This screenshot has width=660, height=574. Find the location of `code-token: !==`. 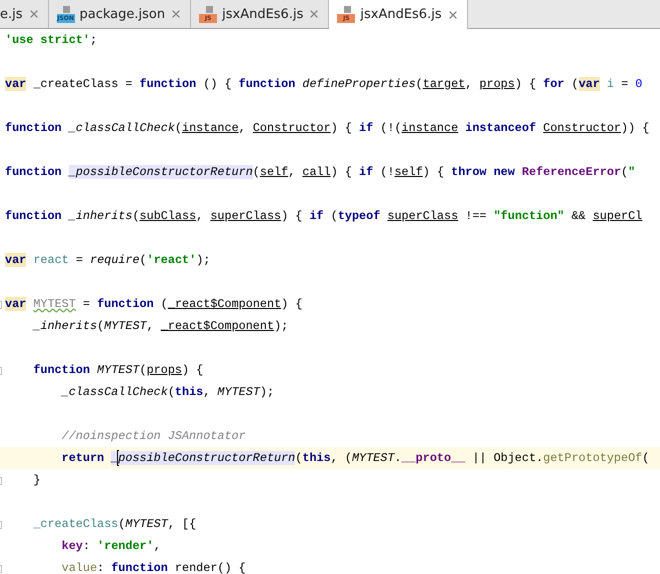

code-token: !== is located at coordinates (475, 216).